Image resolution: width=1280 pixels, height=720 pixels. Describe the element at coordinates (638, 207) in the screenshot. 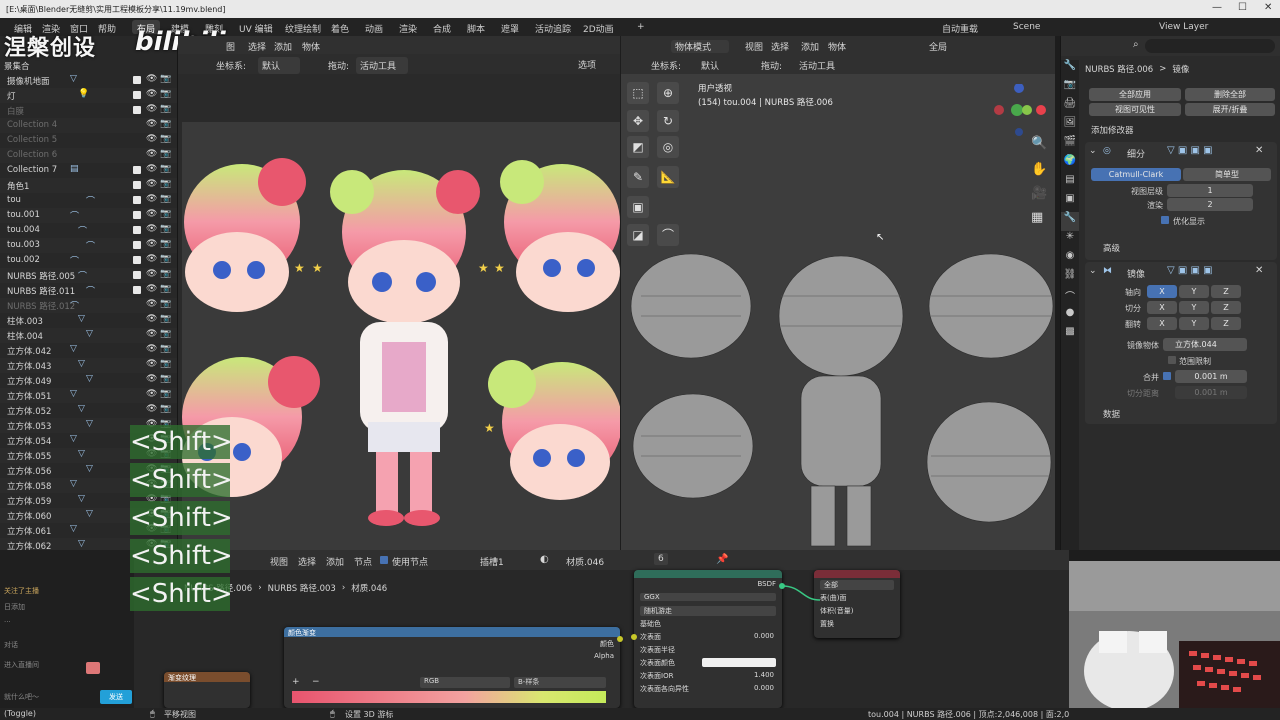

I see `add-cube-tool-icon: ▣` at that location.